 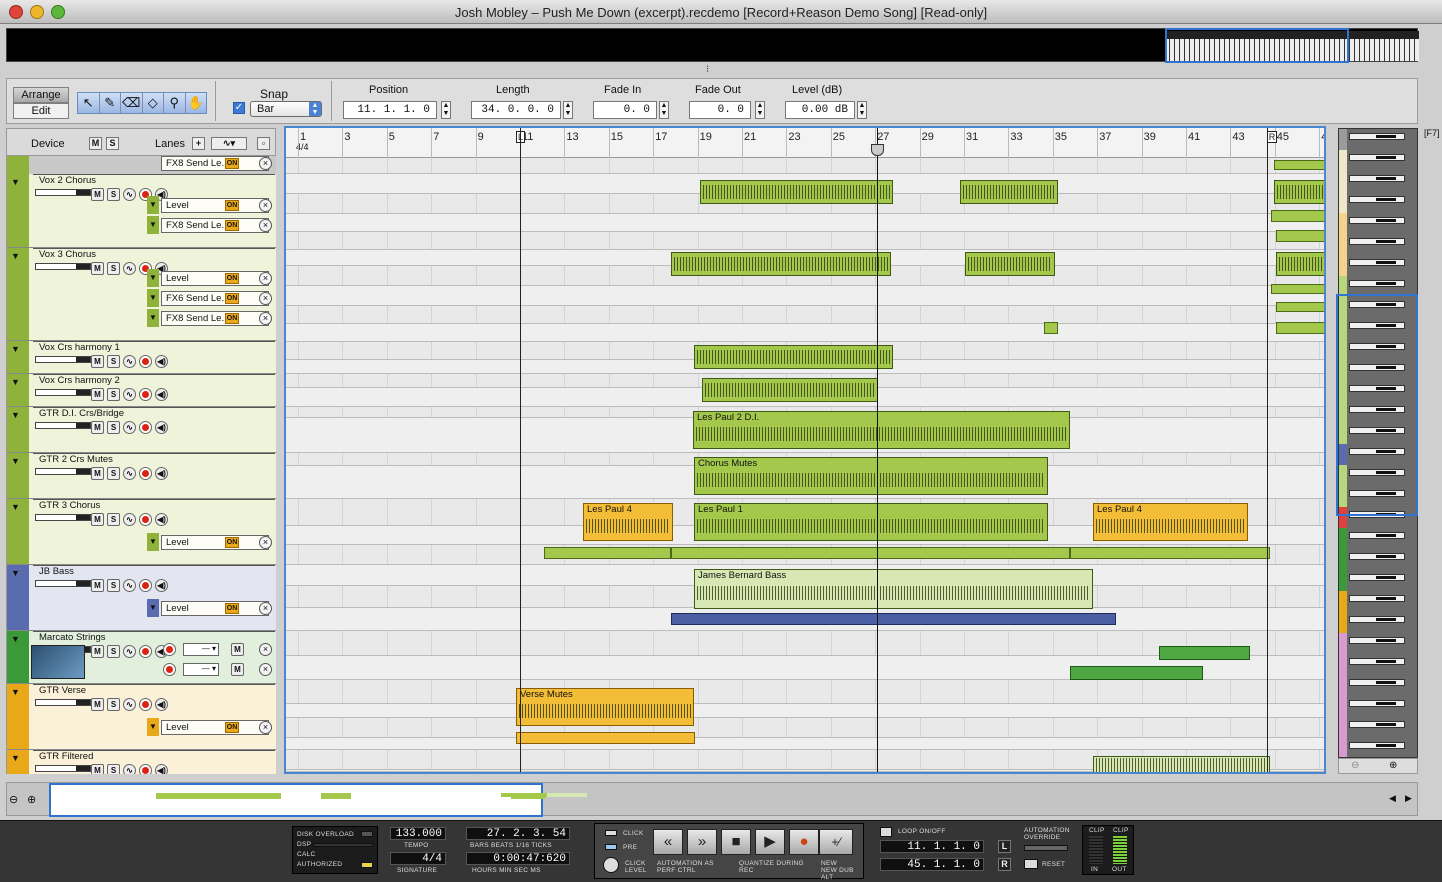 What do you see at coordinates (141, 598) in the screenshot?
I see `track-row: ▼ JB Bass M S ∿ ◀)` at bounding box center [141, 598].